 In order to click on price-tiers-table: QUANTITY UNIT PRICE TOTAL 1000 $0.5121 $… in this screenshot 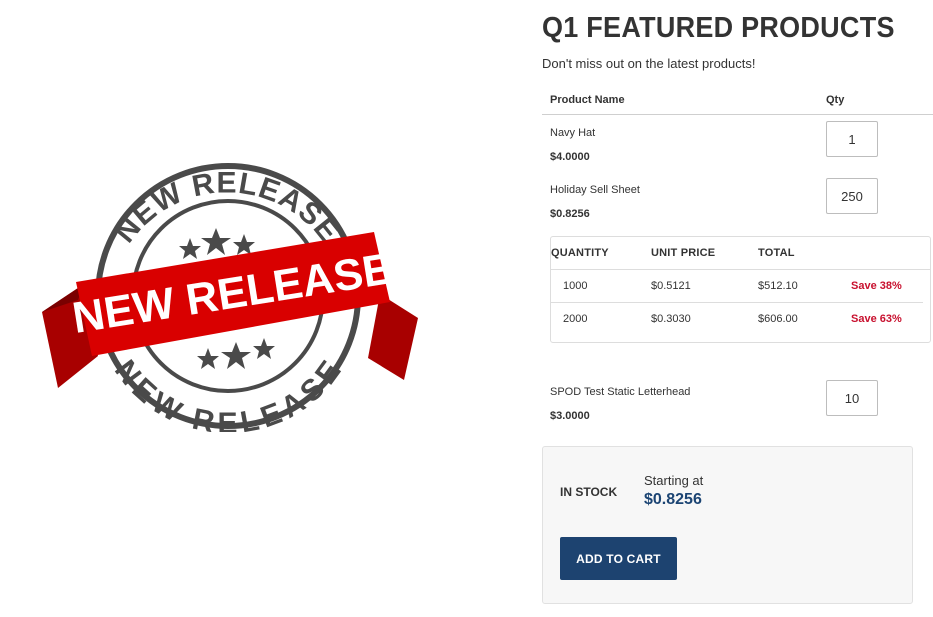, I will do `click(740, 289)`.